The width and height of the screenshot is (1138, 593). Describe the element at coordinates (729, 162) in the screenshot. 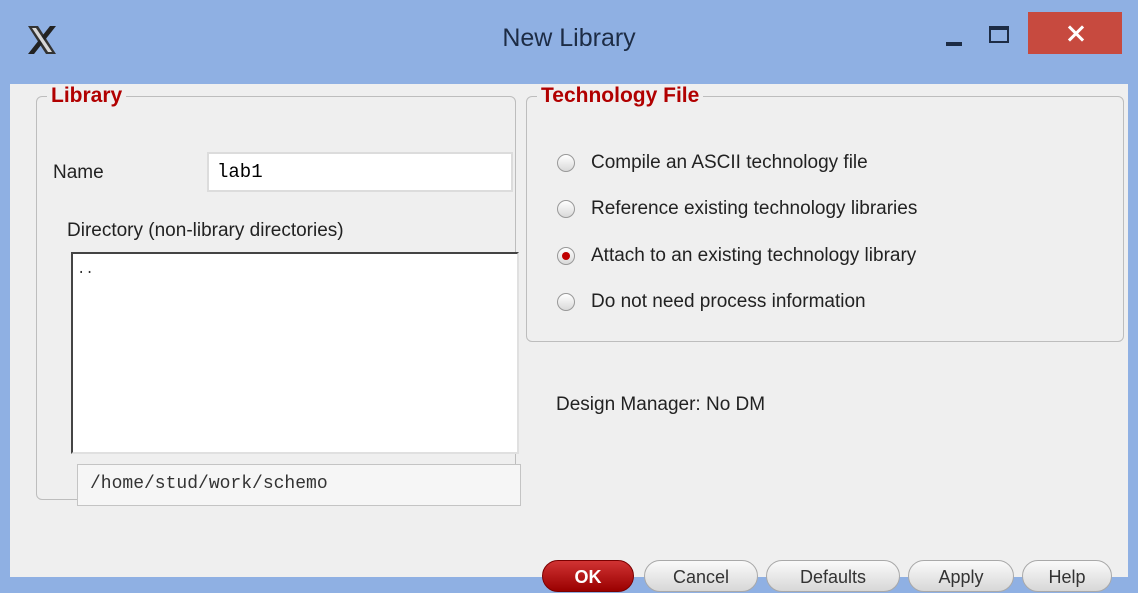

I see `radio-label: Compile an ASCII technology file` at that location.